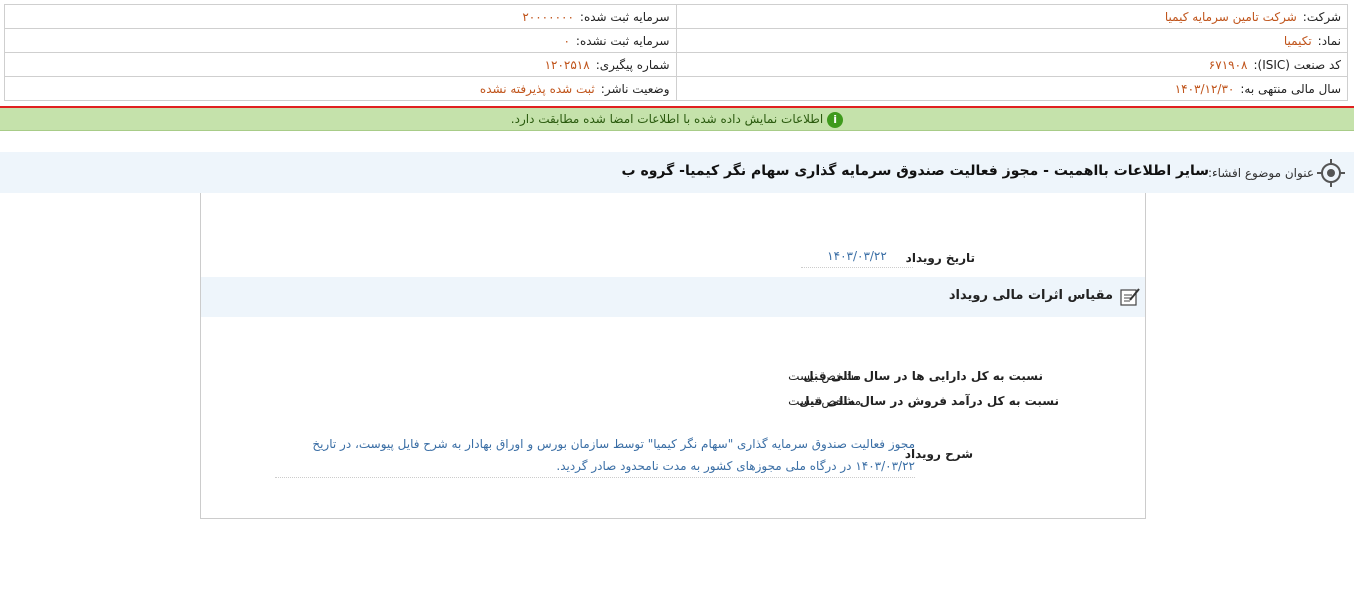 This screenshot has height=591, width=1354. What do you see at coordinates (1297, 64) in the screenshot?
I see `isic-label: کد صنعت (ISIC):` at bounding box center [1297, 64].